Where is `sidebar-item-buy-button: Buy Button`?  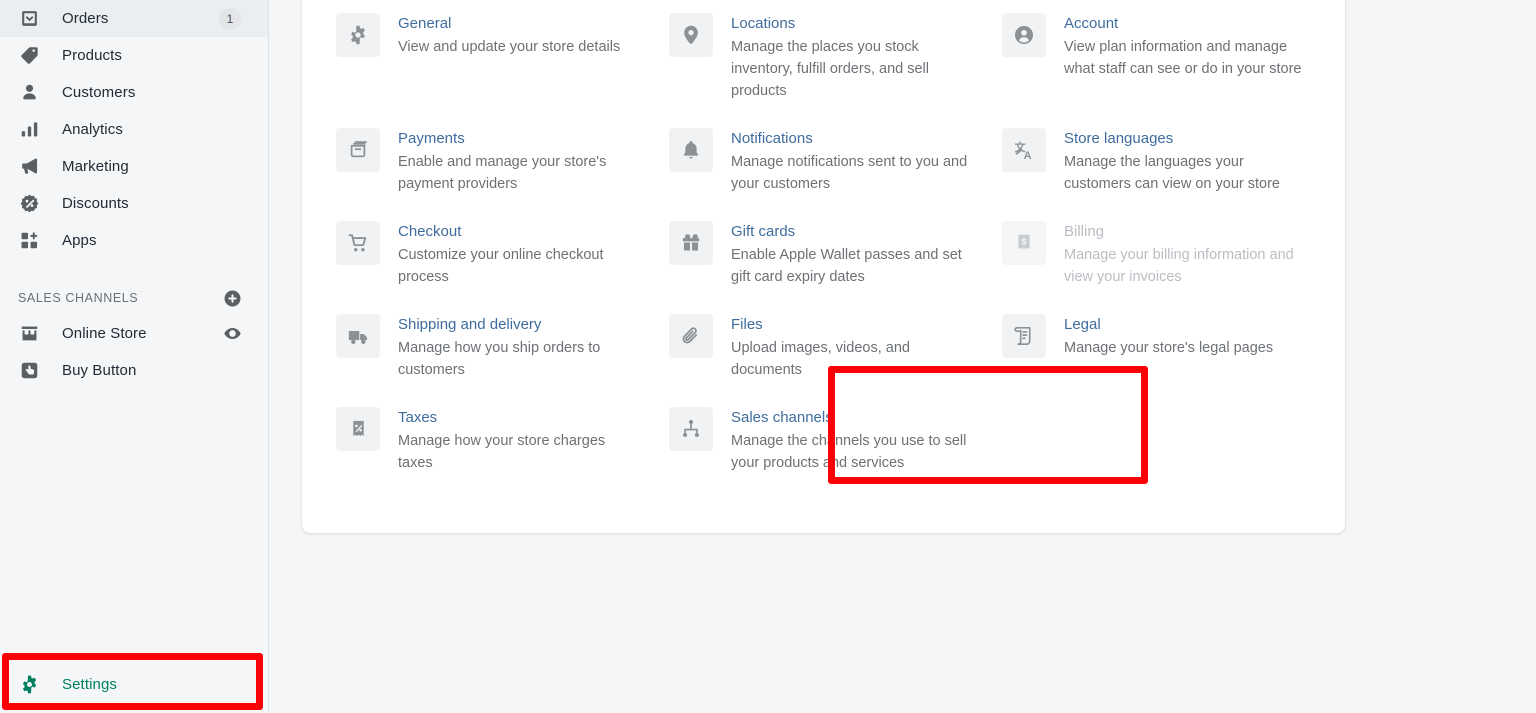
sidebar-item-buy-button: Buy Button is located at coordinates (134, 370).